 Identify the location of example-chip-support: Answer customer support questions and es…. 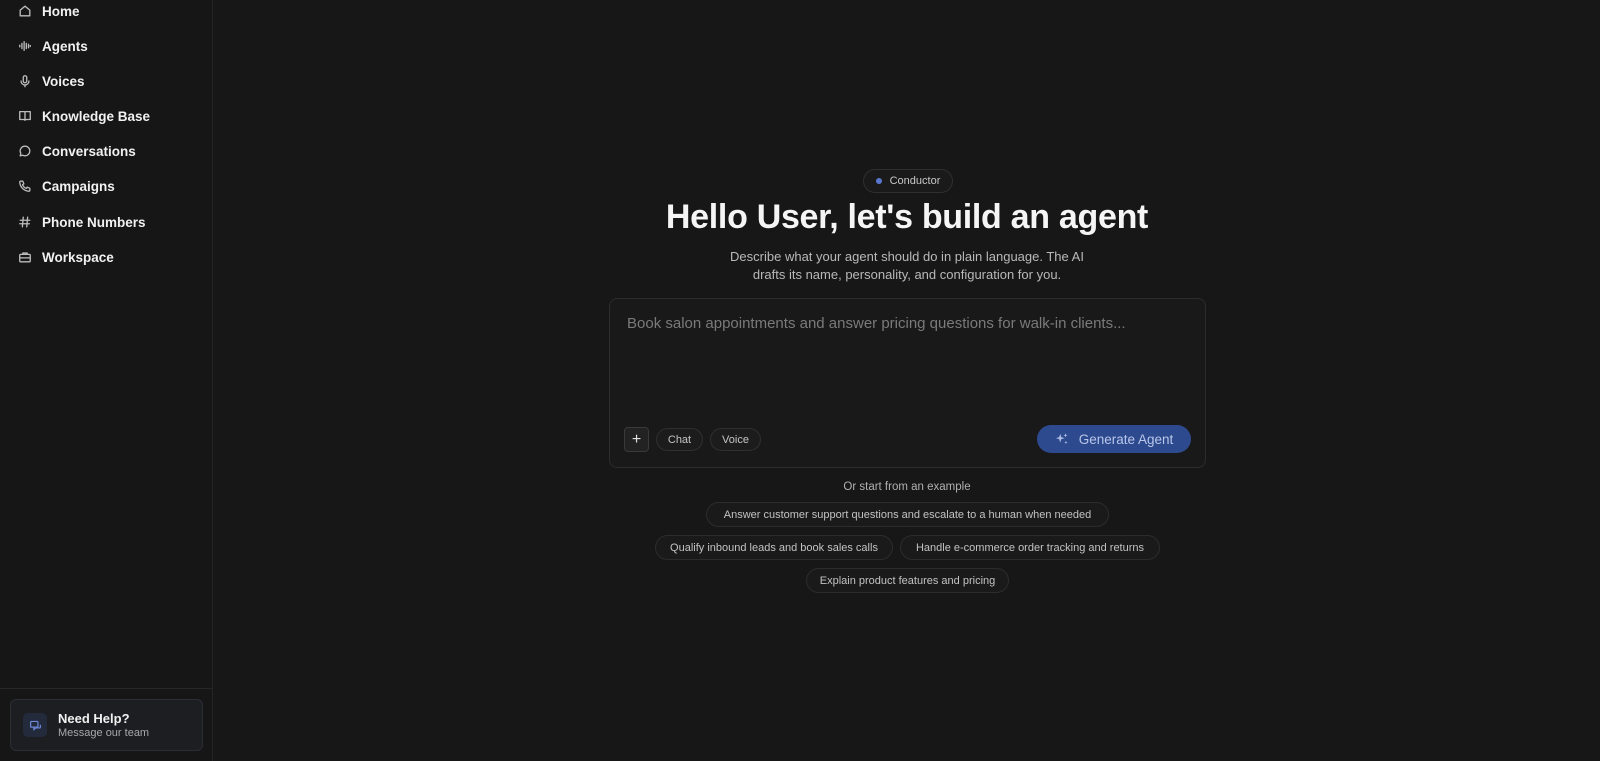
(907, 514).